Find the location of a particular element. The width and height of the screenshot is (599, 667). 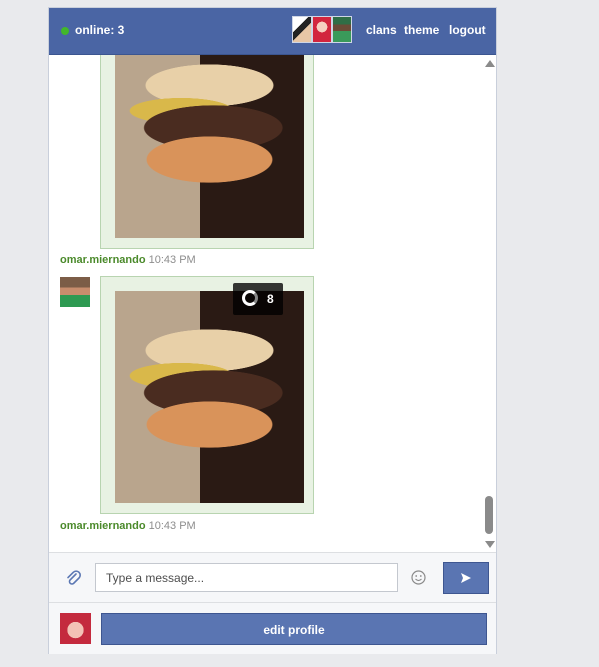

send-button is located at coordinates (466, 578).